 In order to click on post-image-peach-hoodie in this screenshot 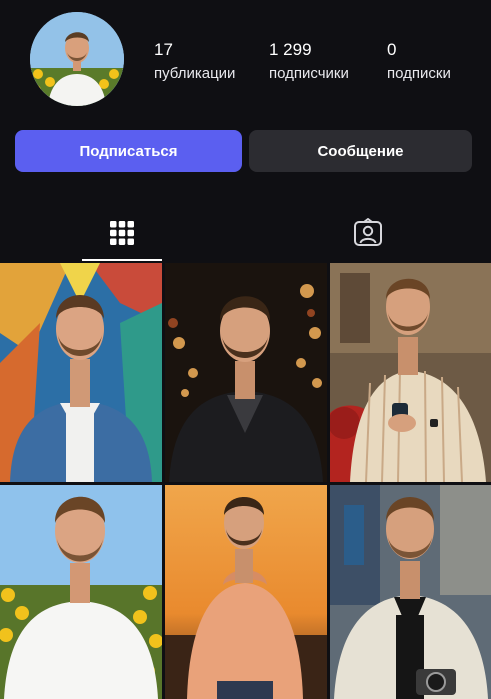, I will do `click(246, 592)`.